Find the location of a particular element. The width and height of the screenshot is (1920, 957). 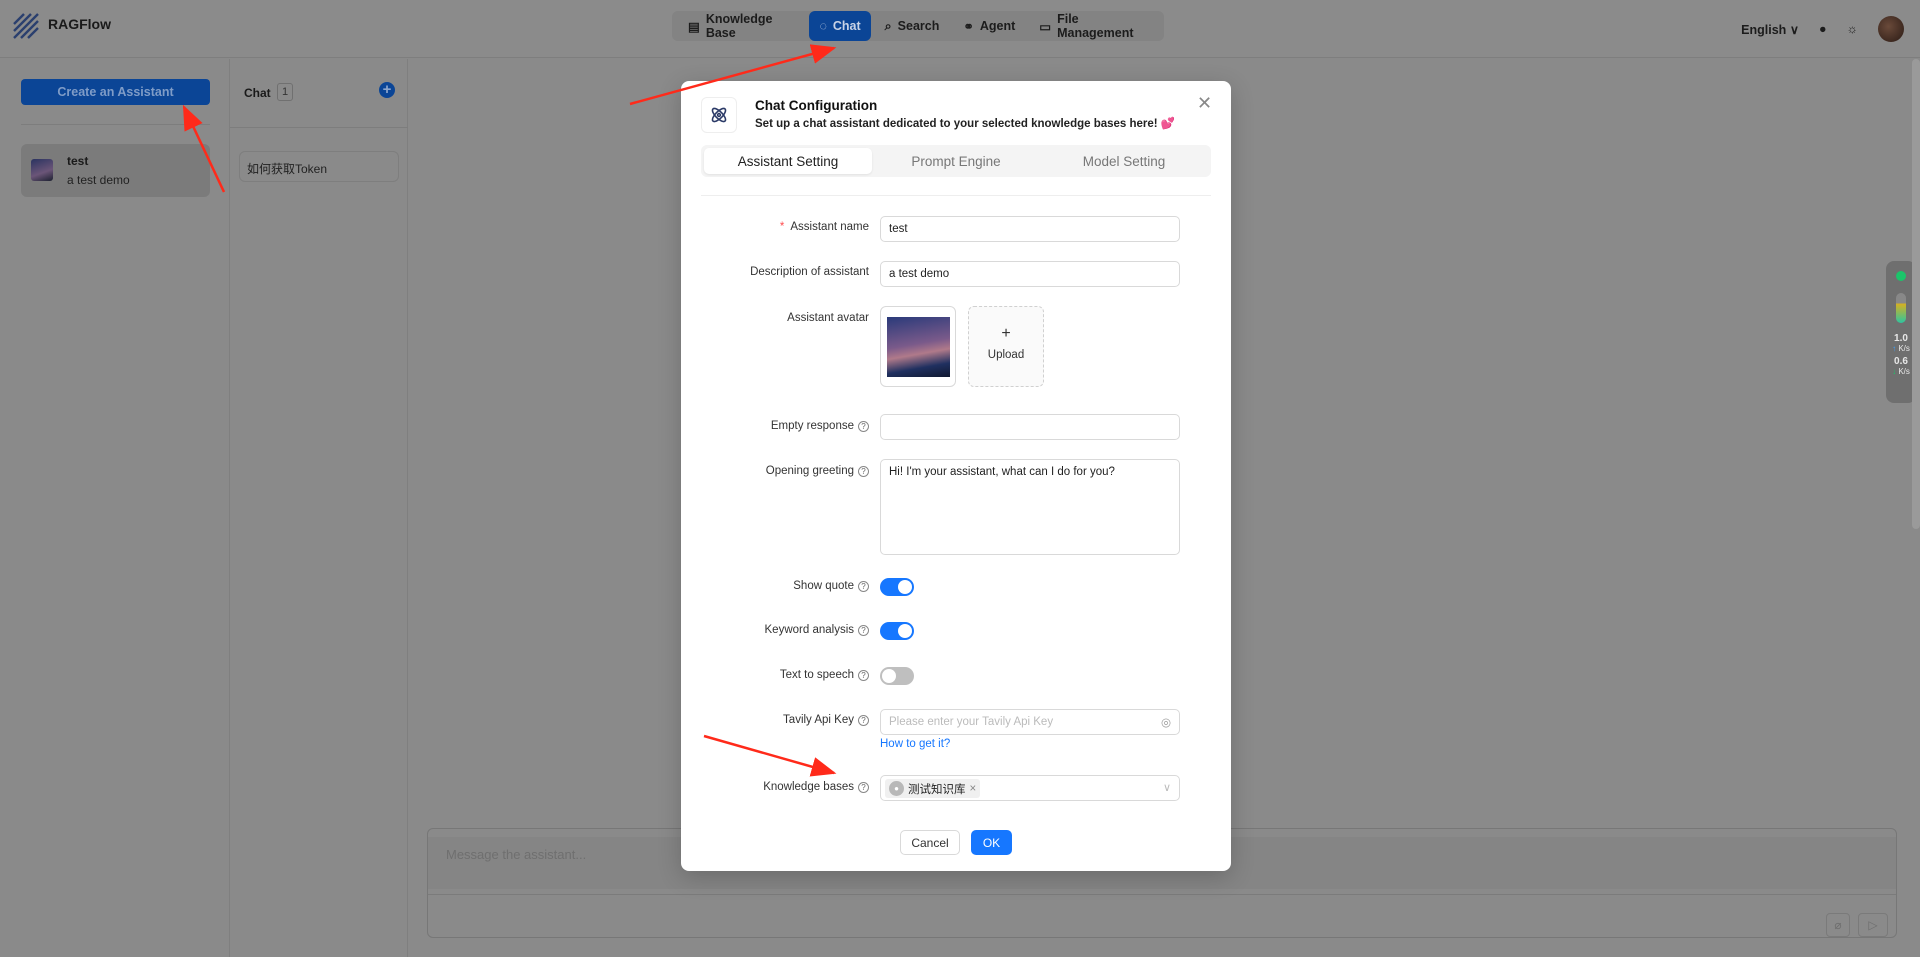

chat-list-item: 如何获取Token is located at coordinates (319, 166).